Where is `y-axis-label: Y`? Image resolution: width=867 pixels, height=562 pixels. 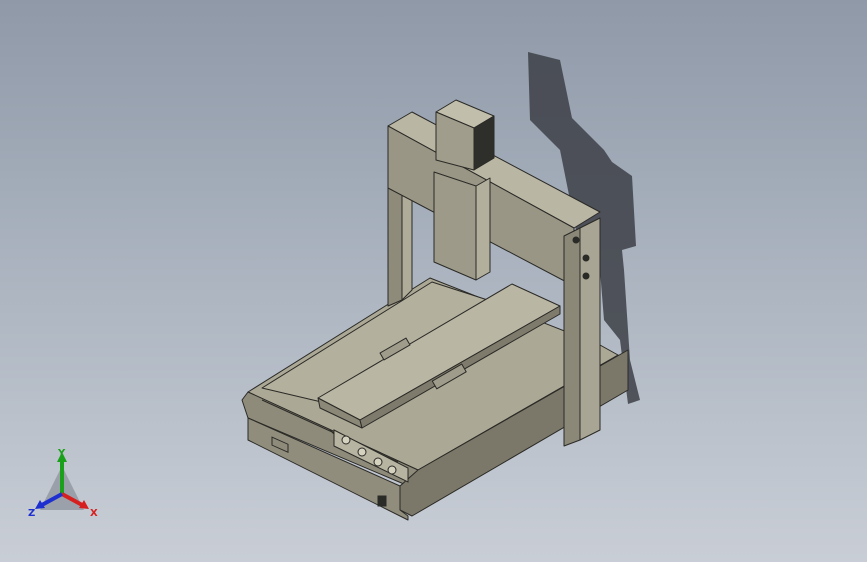 y-axis-label: Y is located at coordinates (61, 453).